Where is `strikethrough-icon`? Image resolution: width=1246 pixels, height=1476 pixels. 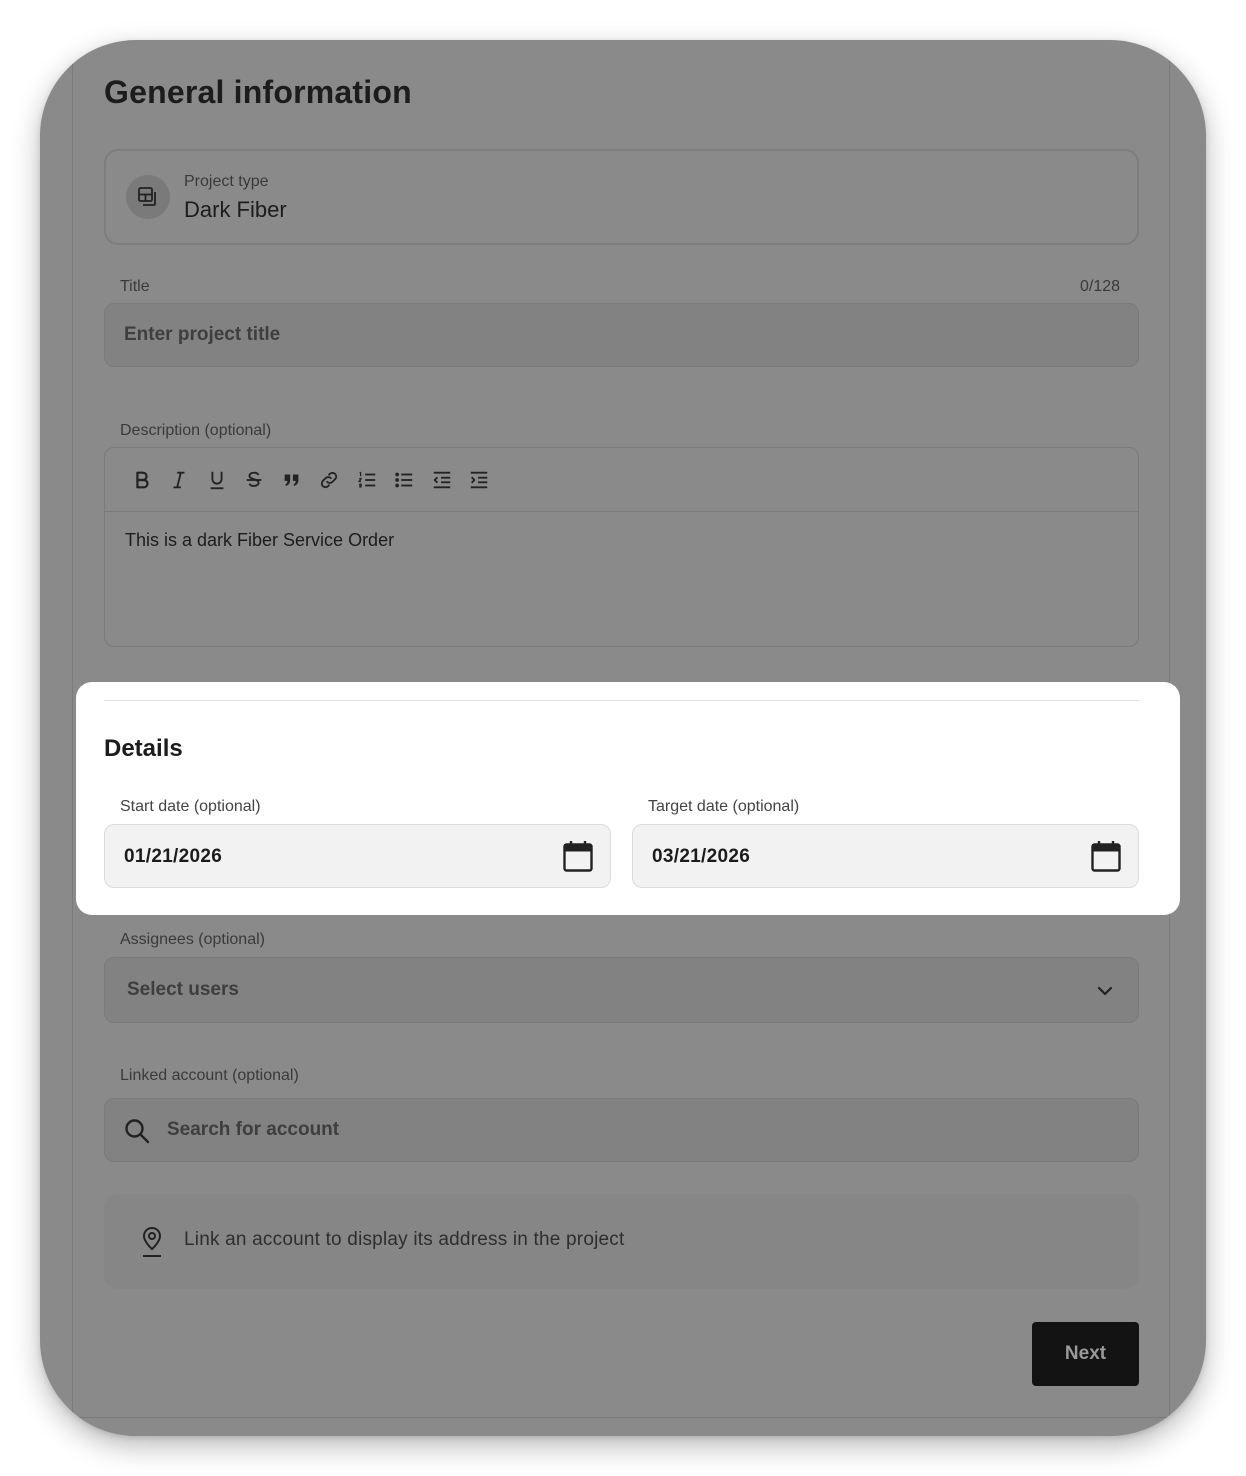
strikethrough-icon is located at coordinates (255, 480).